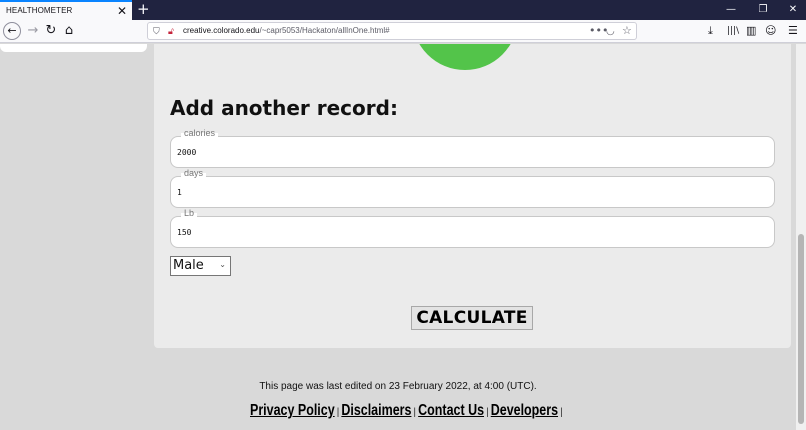  Describe the element at coordinates (403, 10) in the screenshot. I see `tab-strip: HEALTHOMETER ✕ + — ❐ ✕` at that location.